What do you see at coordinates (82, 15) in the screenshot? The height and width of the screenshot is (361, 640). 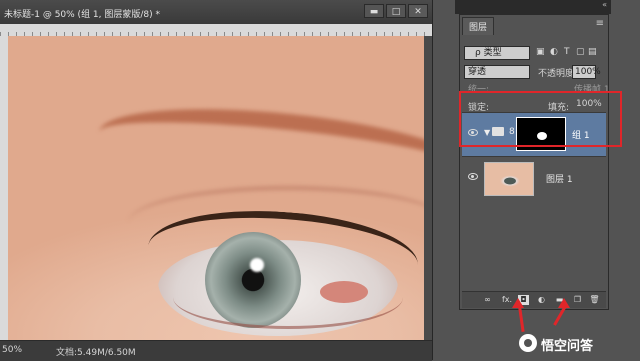 I see `document-title: 未标题-1 @ 50% (组 1, 图层蒙版/8) *` at bounding box center [82, 15].